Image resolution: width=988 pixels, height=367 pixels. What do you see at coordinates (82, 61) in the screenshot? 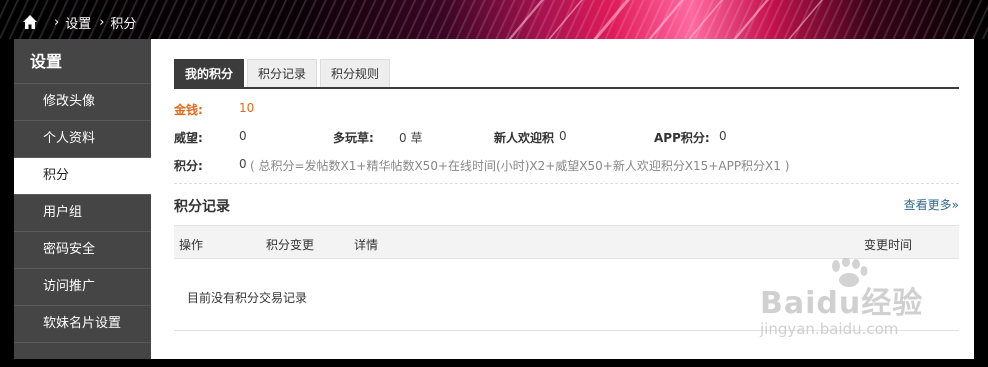
I see `sidebar-title: 设置` at bounding box center [82, 61].